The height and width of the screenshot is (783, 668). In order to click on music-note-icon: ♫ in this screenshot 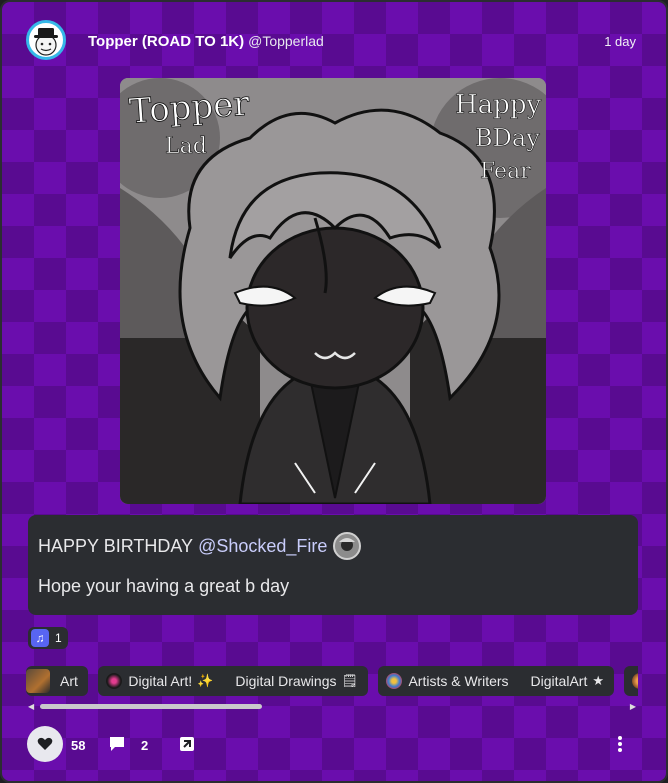, I will do `click(40, 638)`.